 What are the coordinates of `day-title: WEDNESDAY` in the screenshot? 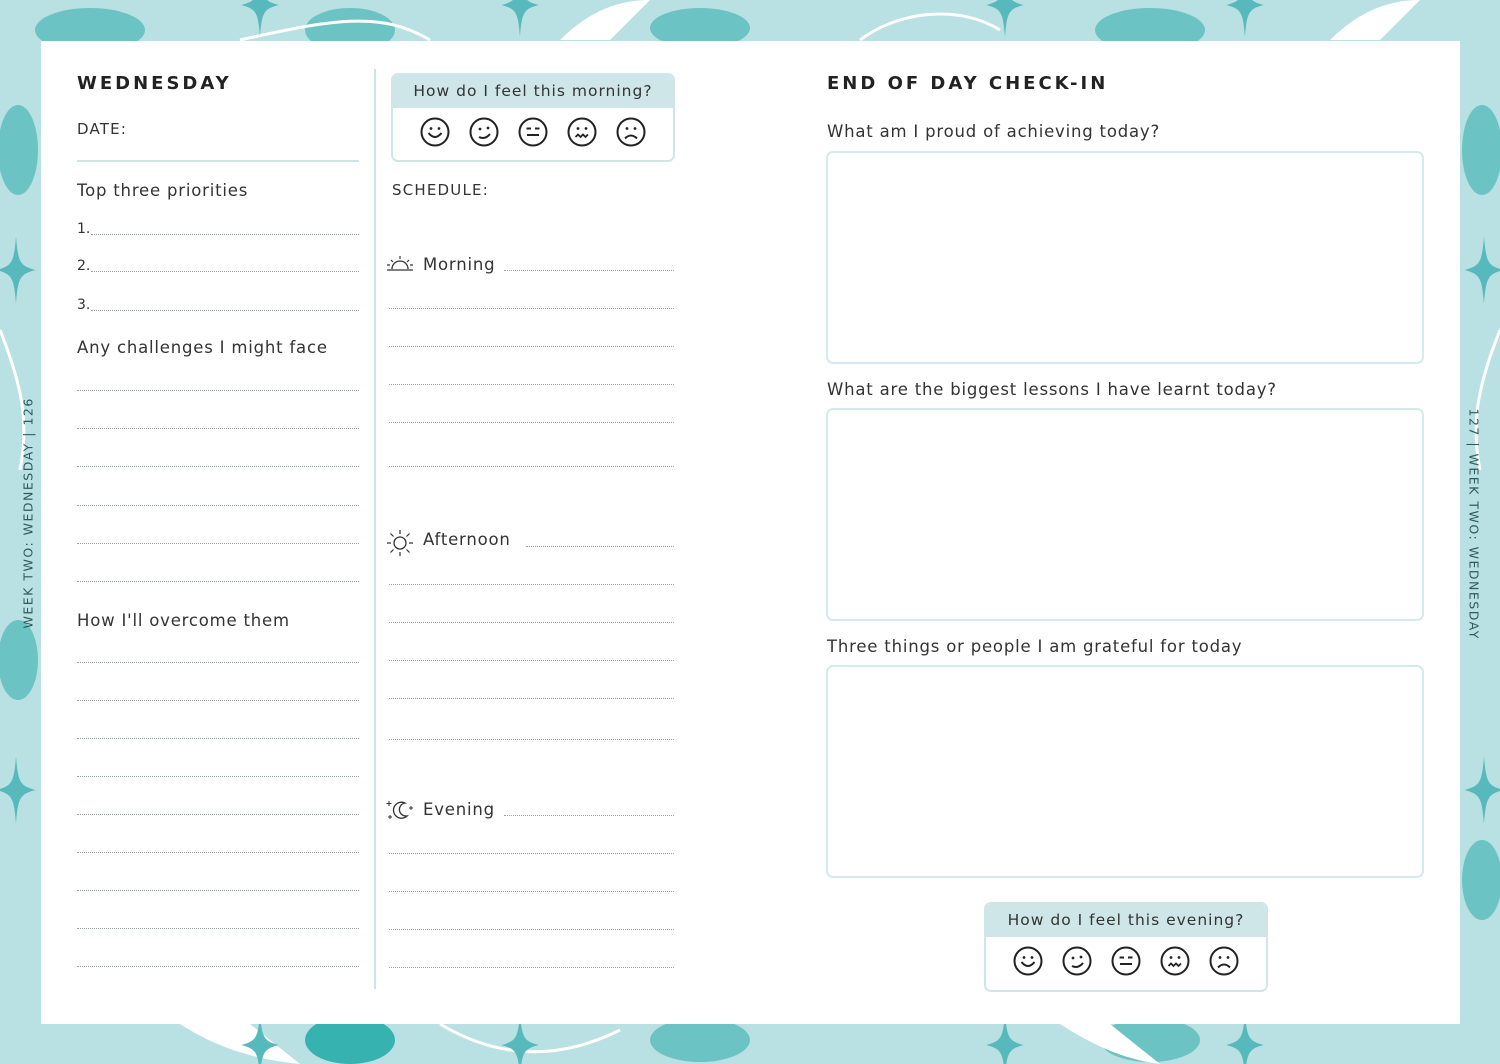 It's located at (154, 83).